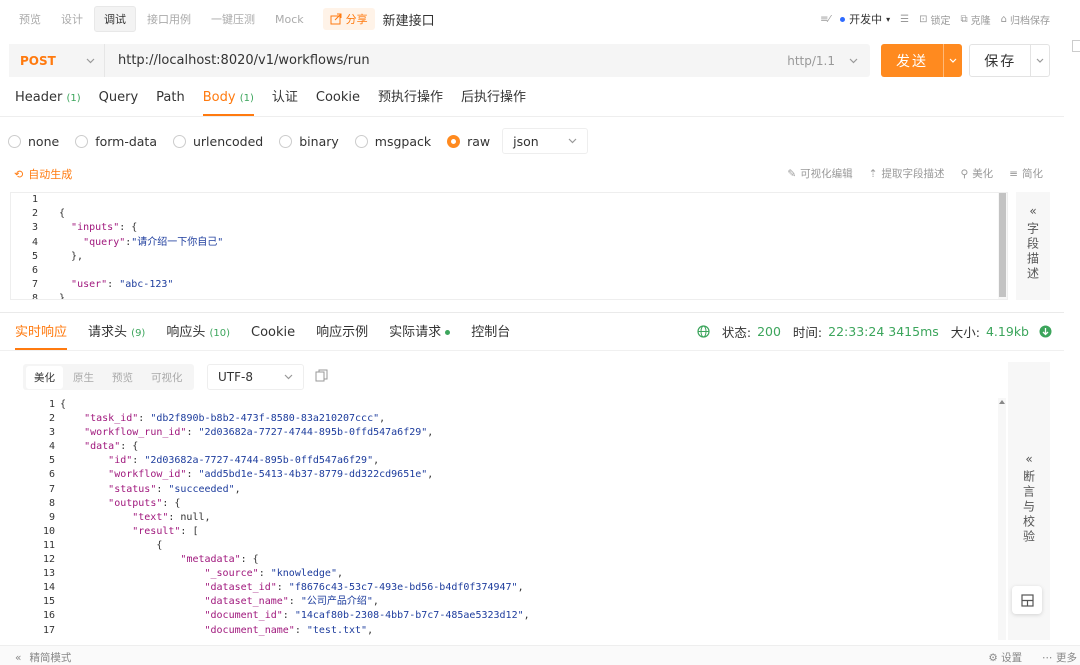 The image size is (1080, 665). Describe the element at coordinates (289, 19) in the screenshot. I see `tab-mock: Mock` at that location.